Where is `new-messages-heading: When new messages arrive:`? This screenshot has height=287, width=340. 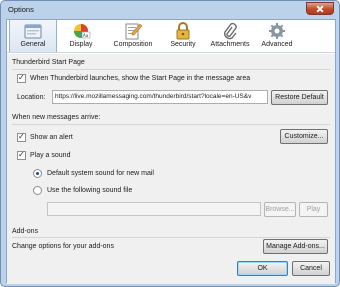 new-messages-heading: When new messages arrive: is located at coordinates (56, 117).